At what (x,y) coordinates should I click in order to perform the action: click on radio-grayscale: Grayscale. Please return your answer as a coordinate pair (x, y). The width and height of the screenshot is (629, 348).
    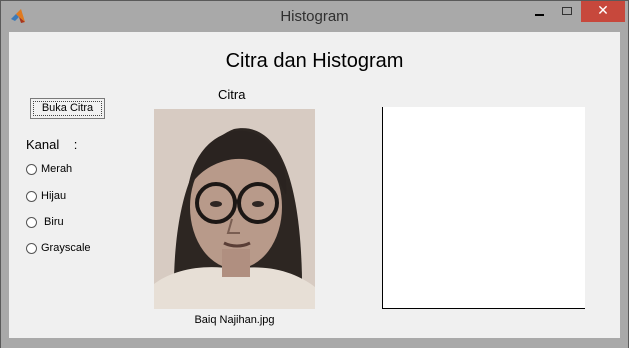
    Looking at the image, I should click on (58, 248).